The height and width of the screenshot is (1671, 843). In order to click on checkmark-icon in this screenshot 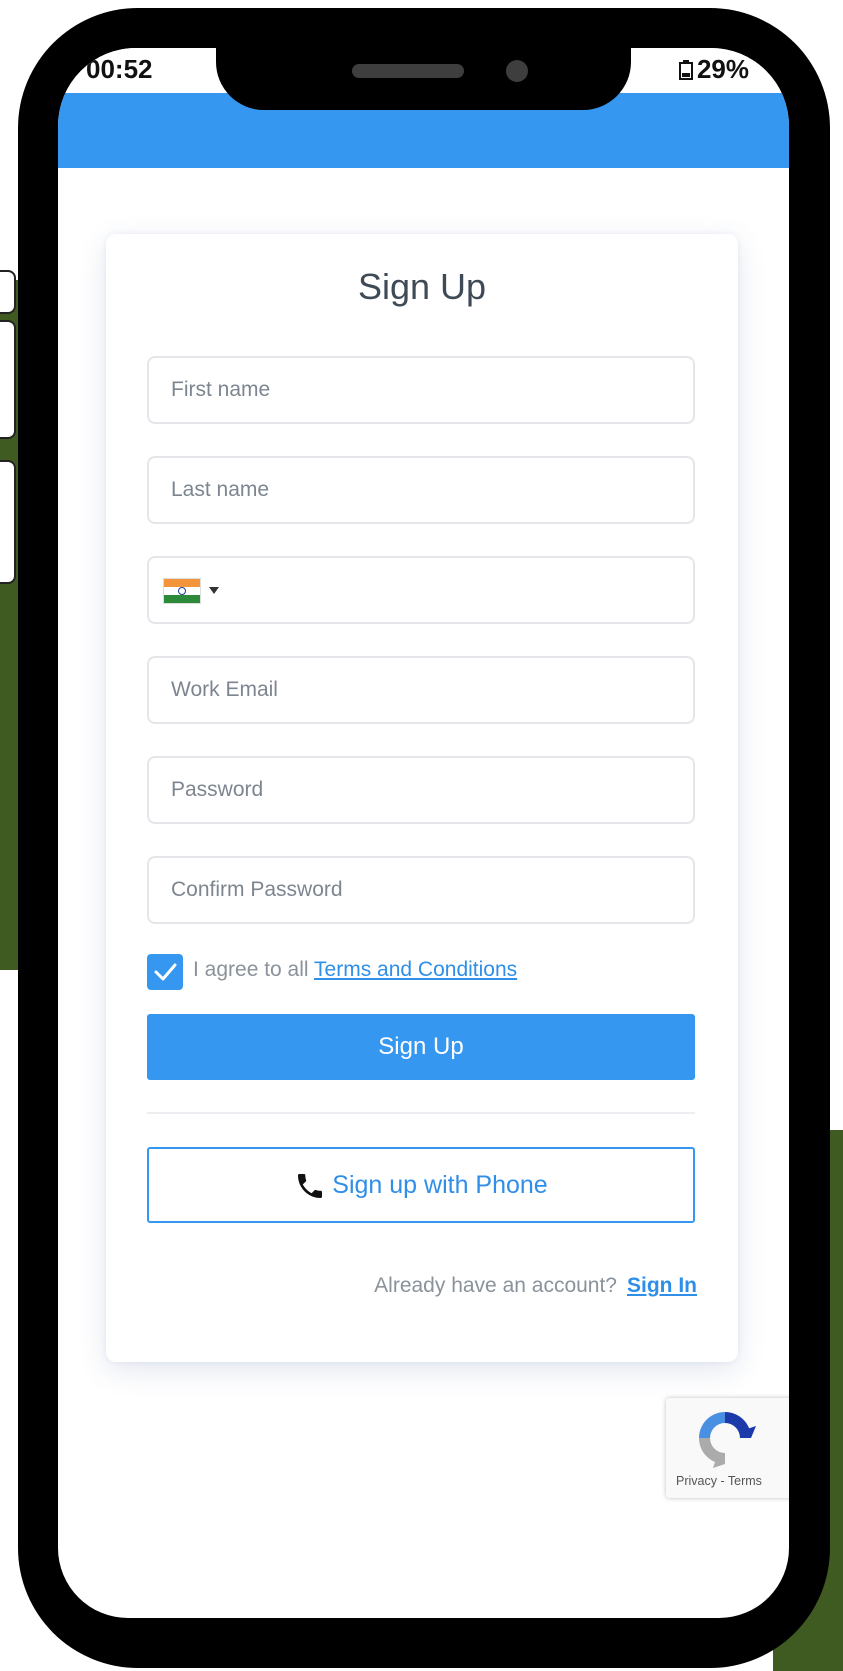, I will do `click(165, 972)`.